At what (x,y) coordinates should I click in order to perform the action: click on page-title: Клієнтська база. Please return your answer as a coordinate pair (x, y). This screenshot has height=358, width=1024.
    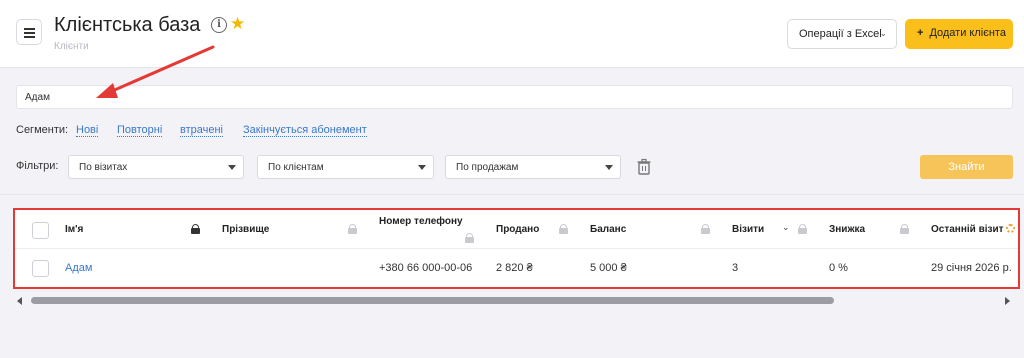
    Looking at the image, I should click on (127, 25).